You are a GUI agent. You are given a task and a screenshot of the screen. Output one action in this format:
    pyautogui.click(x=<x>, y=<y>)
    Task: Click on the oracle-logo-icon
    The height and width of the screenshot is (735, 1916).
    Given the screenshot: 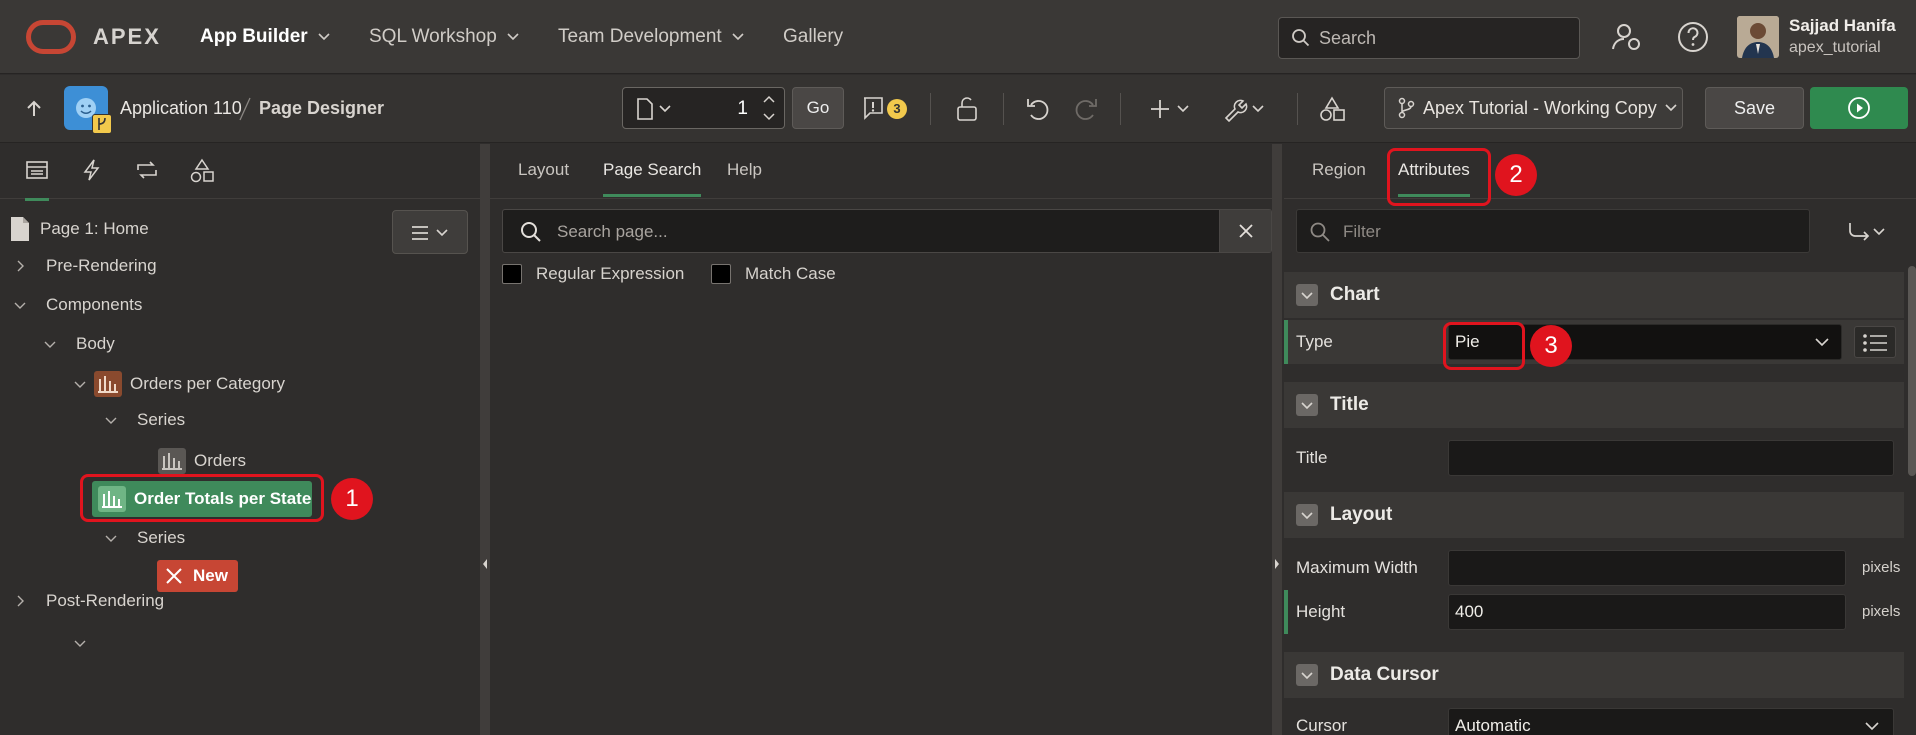 What is the action you would take?
    pyautogui.click(x=51, y=37)
    